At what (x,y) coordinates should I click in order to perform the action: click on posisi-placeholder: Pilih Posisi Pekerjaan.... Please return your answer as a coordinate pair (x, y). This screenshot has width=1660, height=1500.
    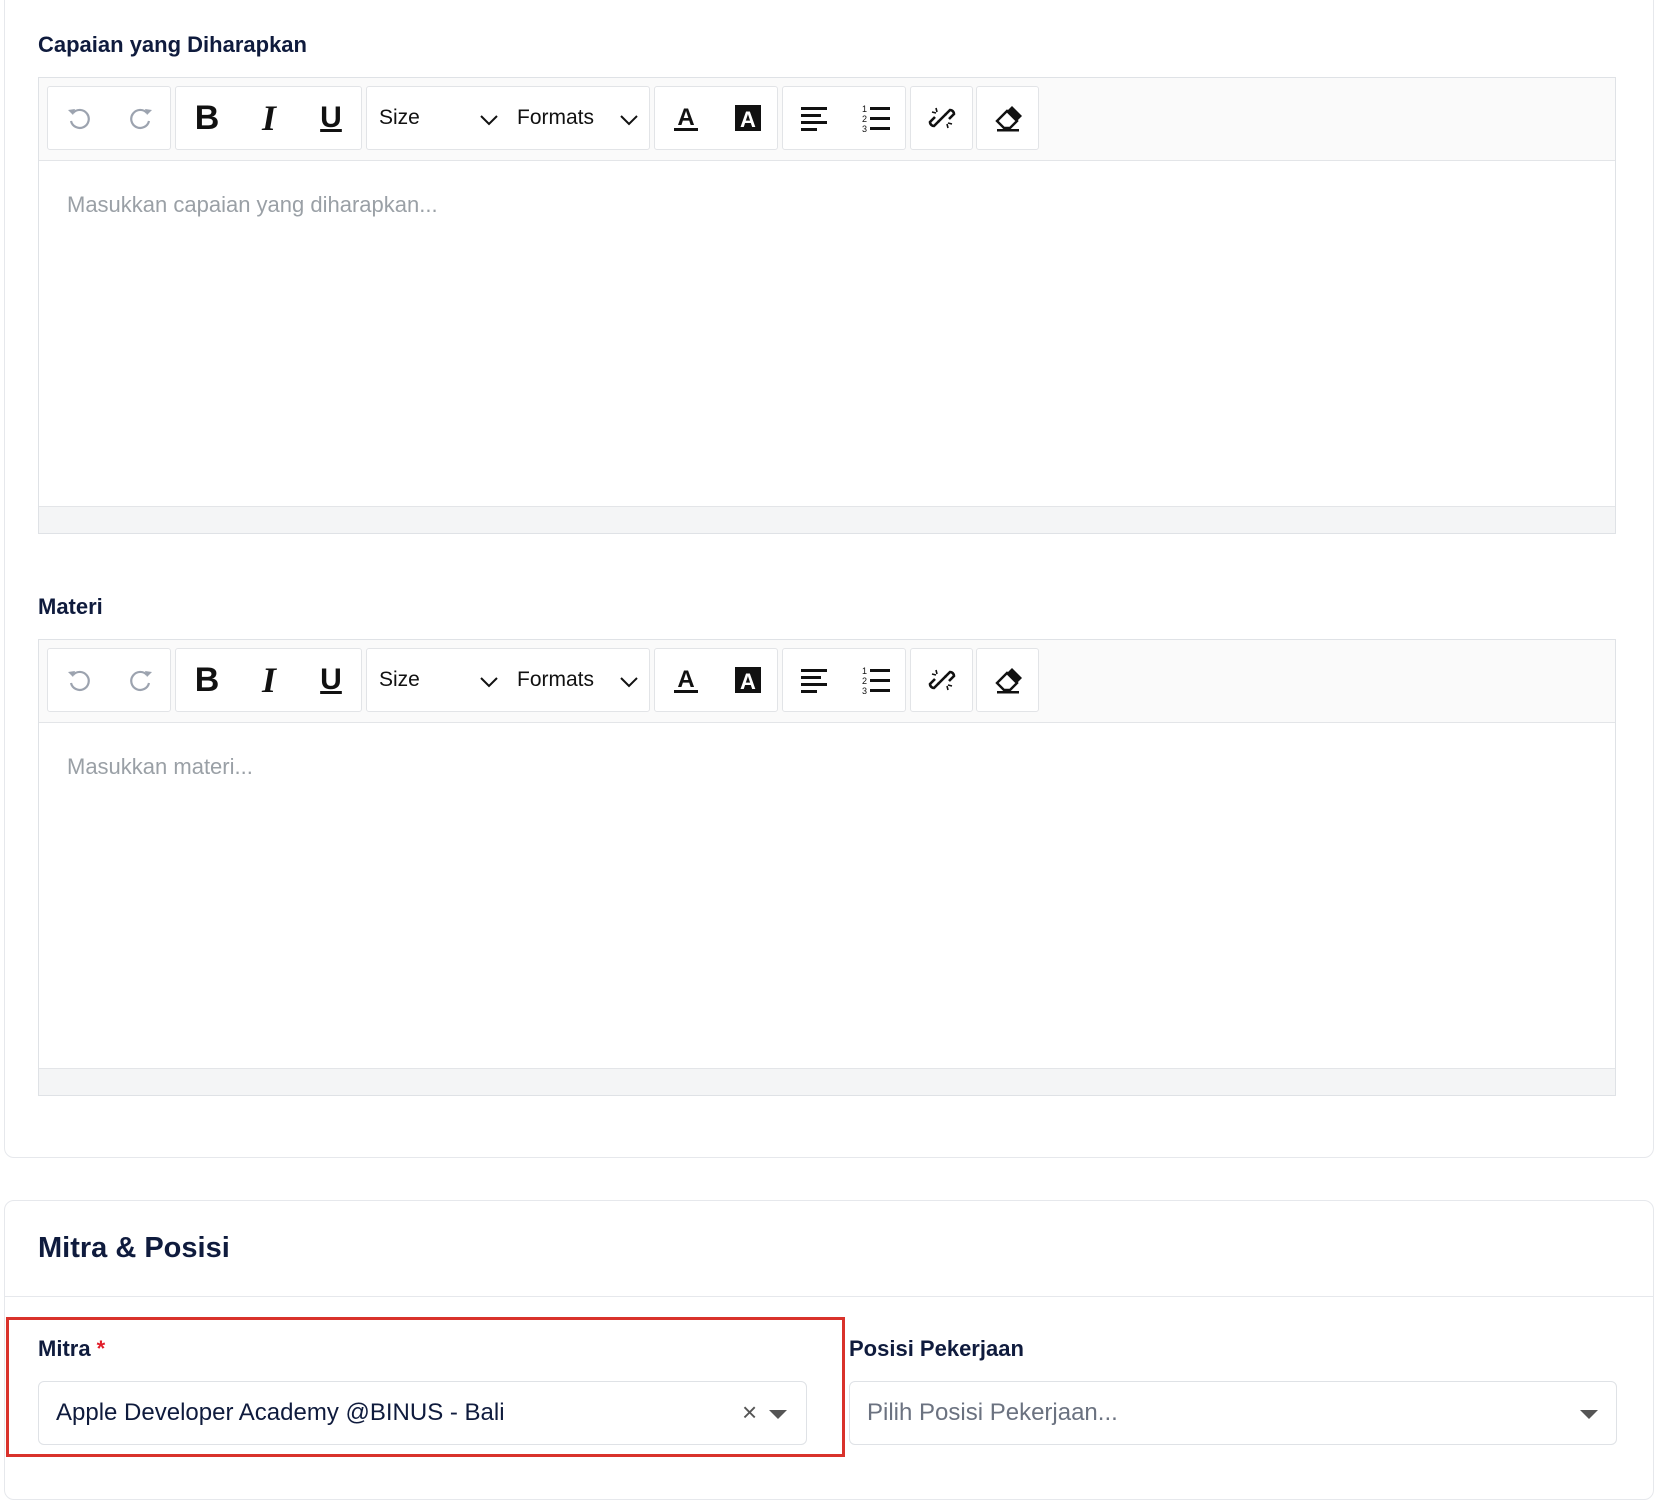
    Looking at the image, I should click on (992, 1412).